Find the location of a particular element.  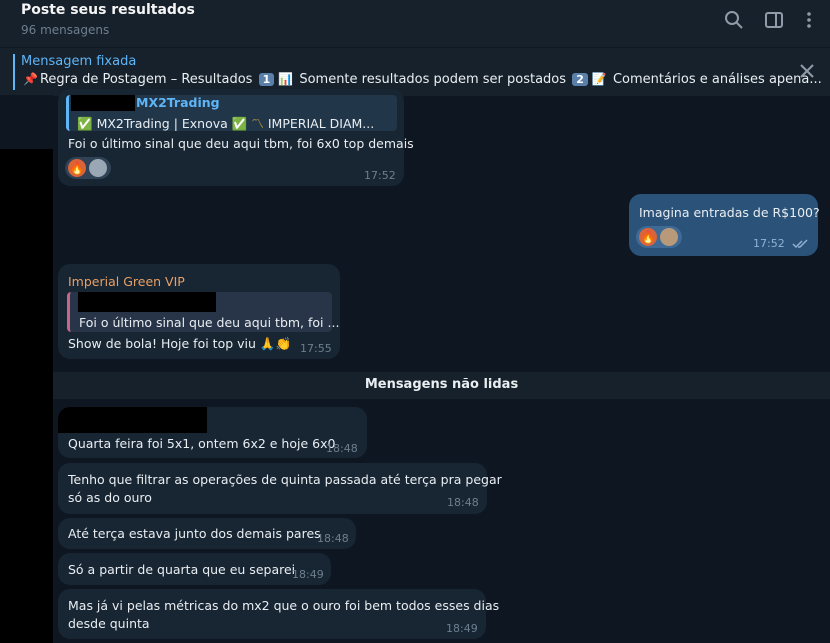

close-icon is located at coordinates (807, 71).